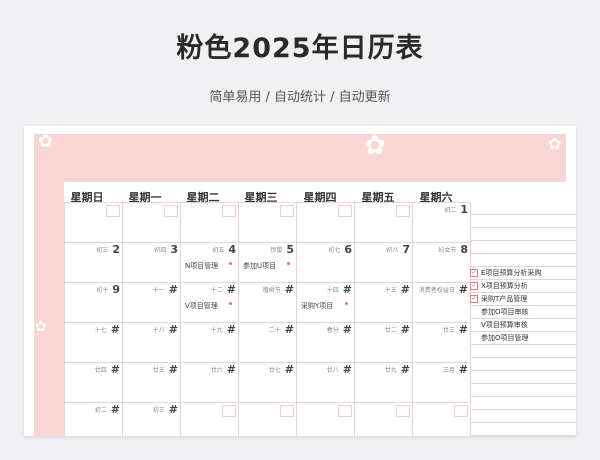 This screenshot has height=460, width=600. Describe the element at coordinates (332, 330) in the screenshot. I see `lunar-date: 春分` at that location.